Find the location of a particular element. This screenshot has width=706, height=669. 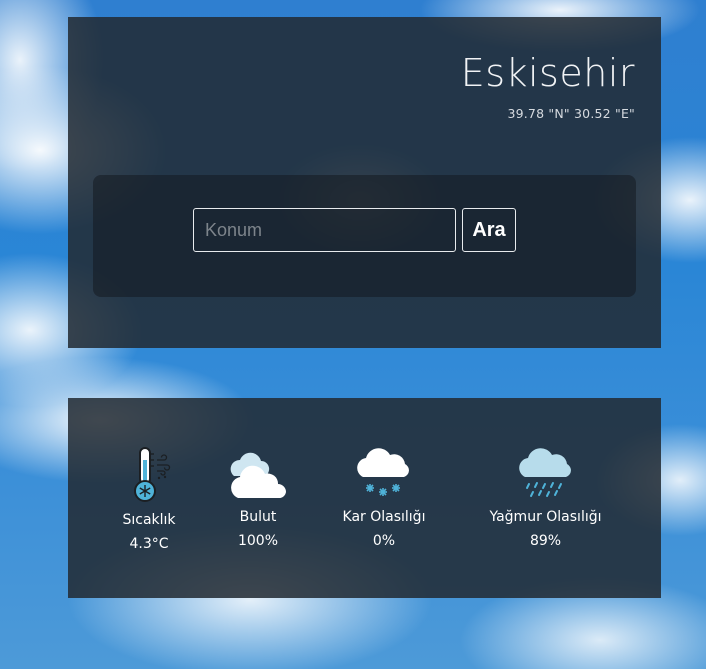

city-name: Eskisehir is located at coordinates (547, 73).